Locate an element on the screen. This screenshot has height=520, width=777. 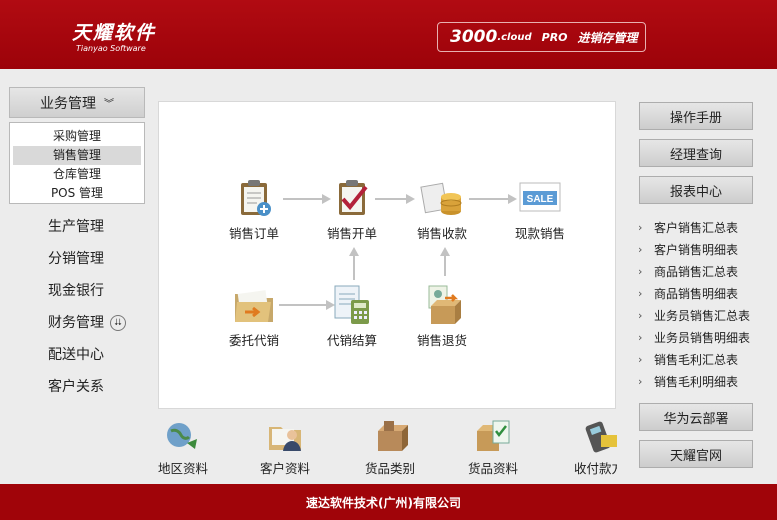
return-box-icon is located at coordinates (442, 305).